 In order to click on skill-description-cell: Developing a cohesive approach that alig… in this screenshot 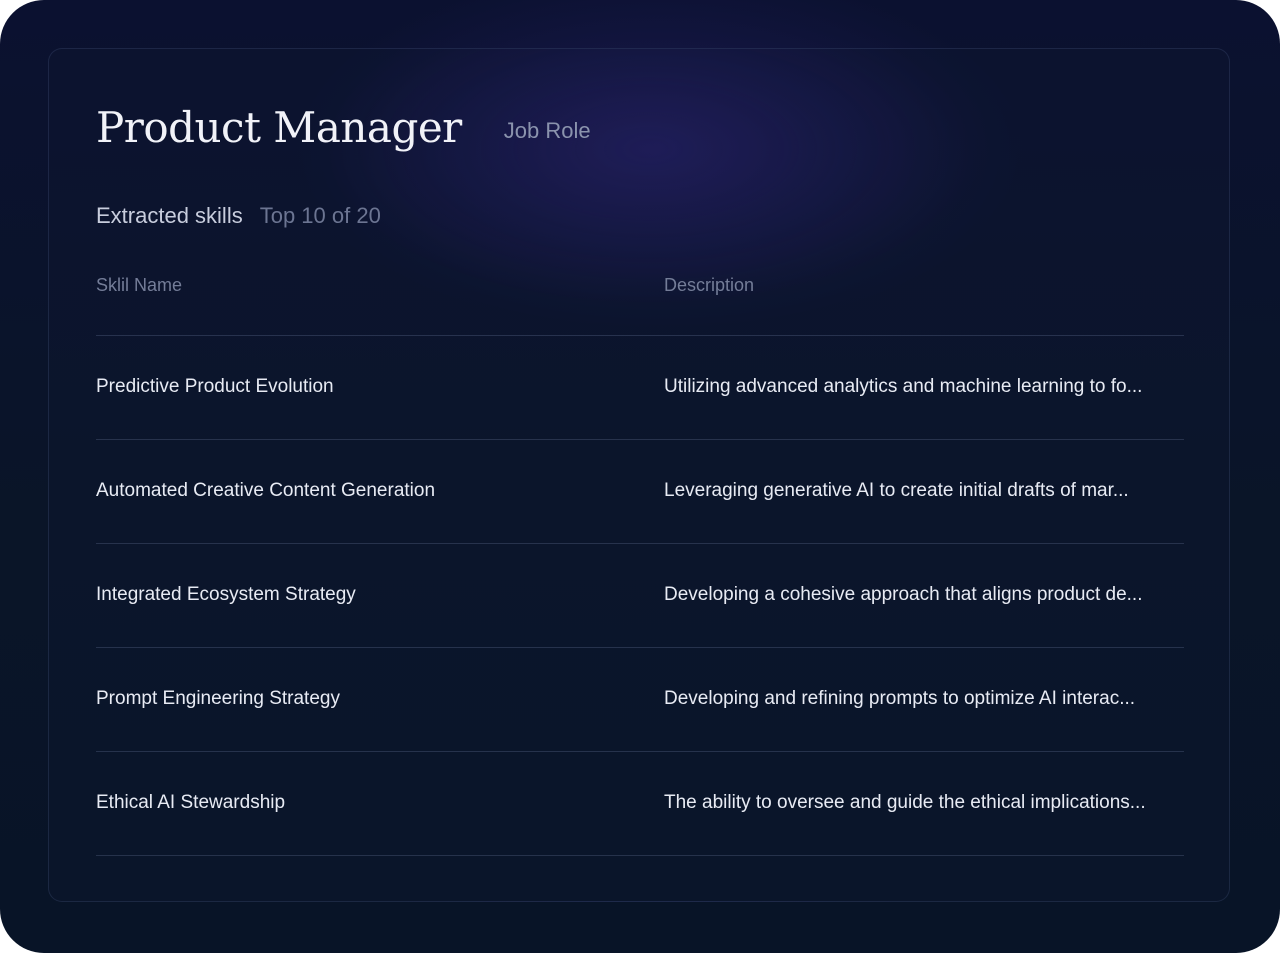, I will do `click(903, 594)`.